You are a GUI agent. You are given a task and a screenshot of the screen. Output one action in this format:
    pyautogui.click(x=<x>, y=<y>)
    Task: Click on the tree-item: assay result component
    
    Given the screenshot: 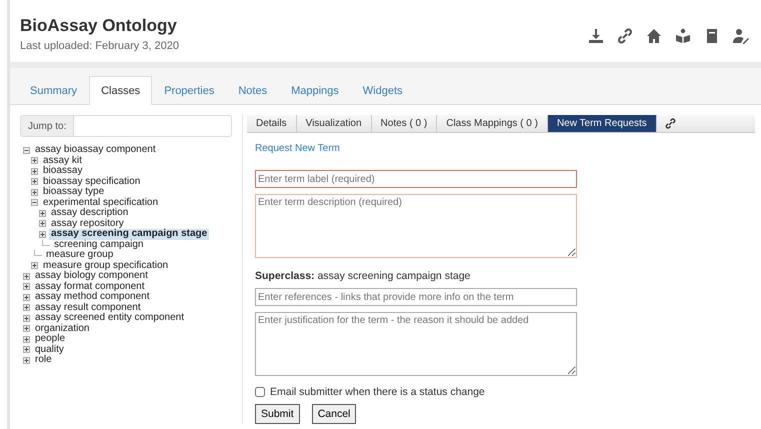 What is the action you would take?
    pyautogui.click(x=88, y=307)
    